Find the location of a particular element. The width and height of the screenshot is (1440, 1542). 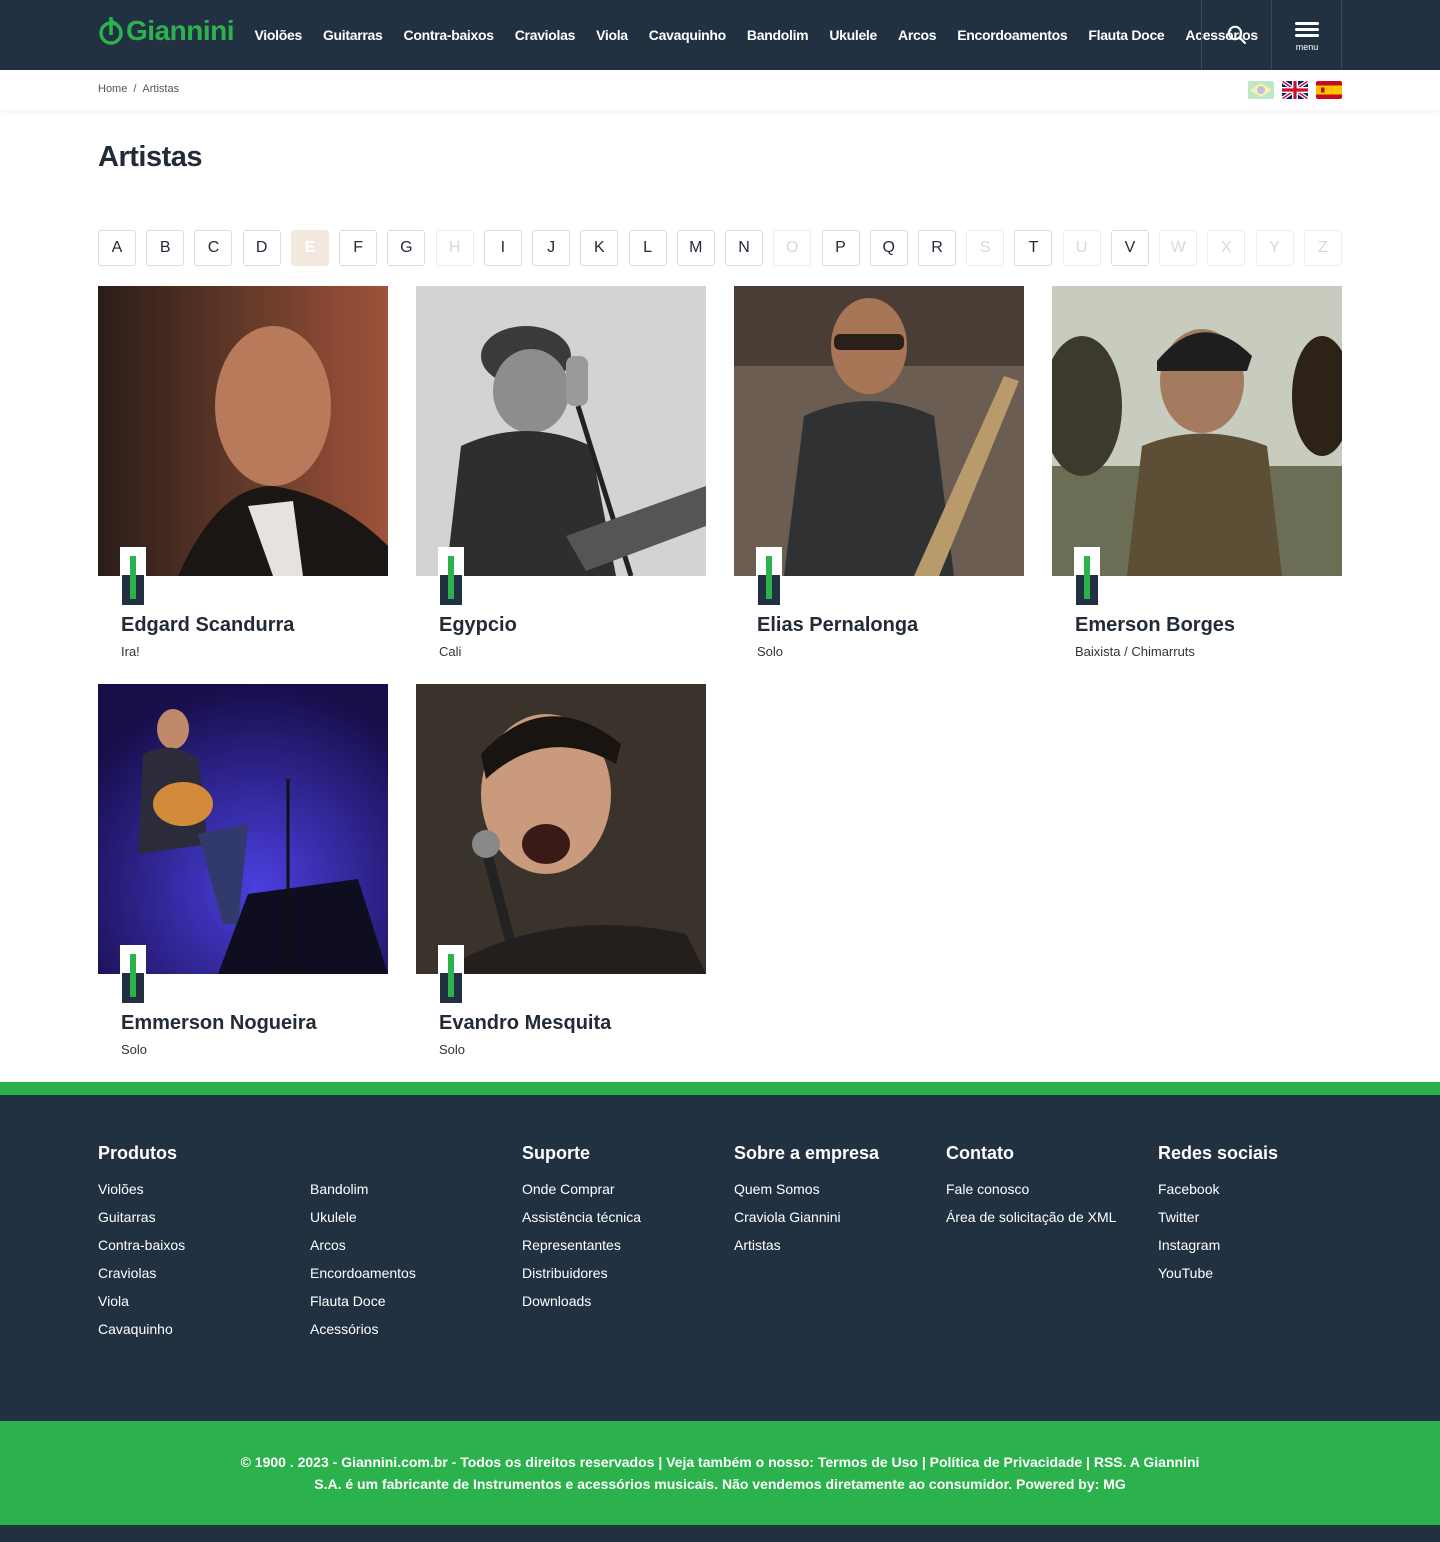

footer-link: Flauta Doce is located at coordinates (347, 1301).